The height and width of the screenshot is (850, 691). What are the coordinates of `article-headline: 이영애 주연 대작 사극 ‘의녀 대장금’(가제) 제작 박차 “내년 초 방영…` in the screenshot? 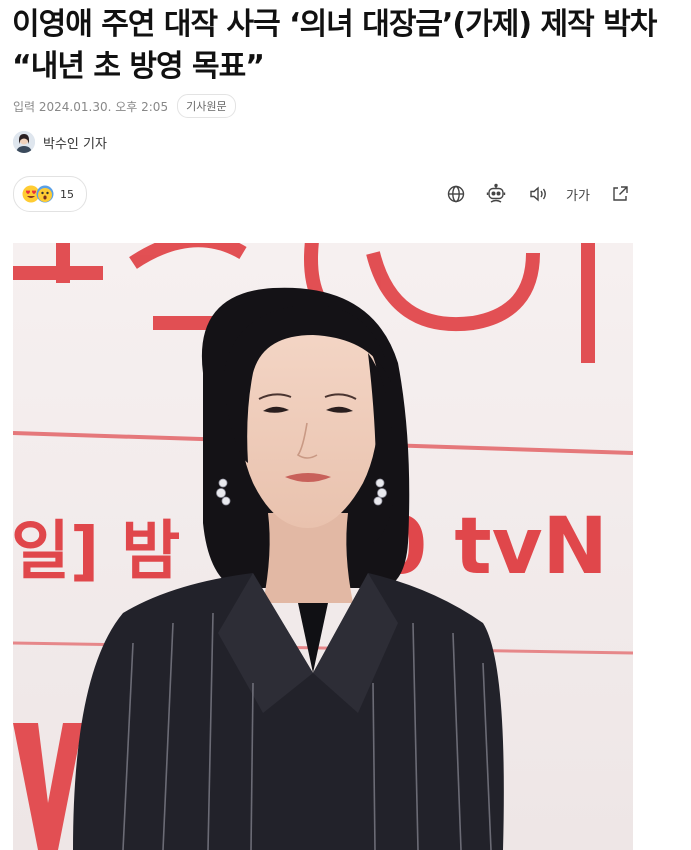 It's located at (334, 45).